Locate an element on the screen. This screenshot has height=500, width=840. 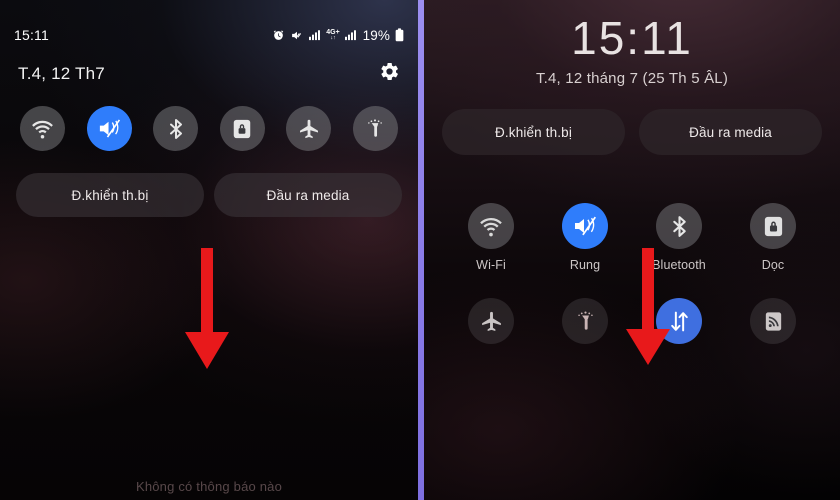
lockscreen-clock: 15:11 is located at coordinates (632, 38).